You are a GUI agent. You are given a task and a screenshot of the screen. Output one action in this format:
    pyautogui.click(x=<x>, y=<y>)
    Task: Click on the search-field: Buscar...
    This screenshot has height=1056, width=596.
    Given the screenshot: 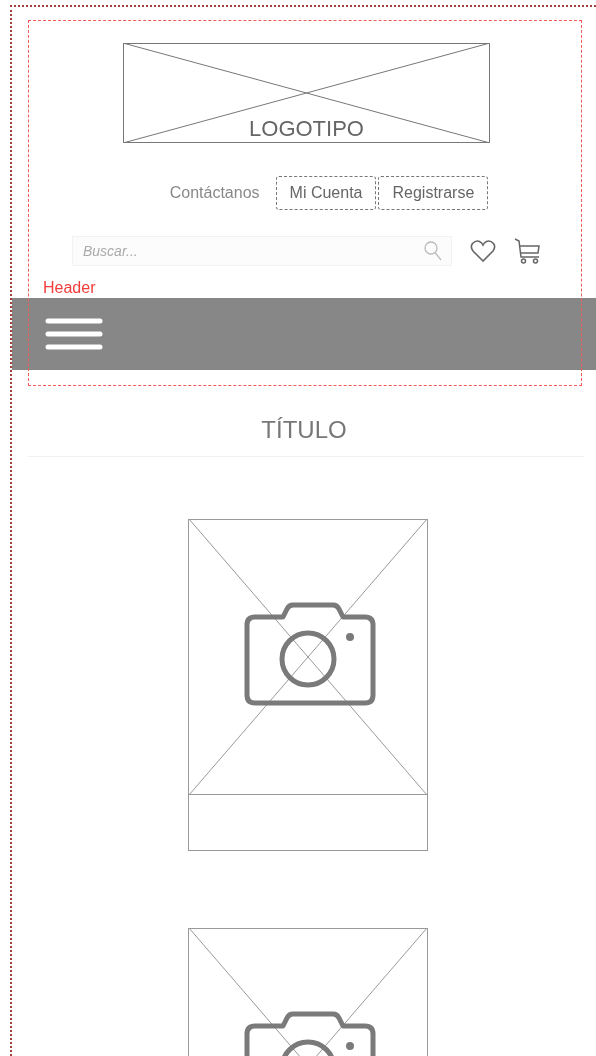 What is the action you would take?
    pyautogui.click(x=262, y=251)
    